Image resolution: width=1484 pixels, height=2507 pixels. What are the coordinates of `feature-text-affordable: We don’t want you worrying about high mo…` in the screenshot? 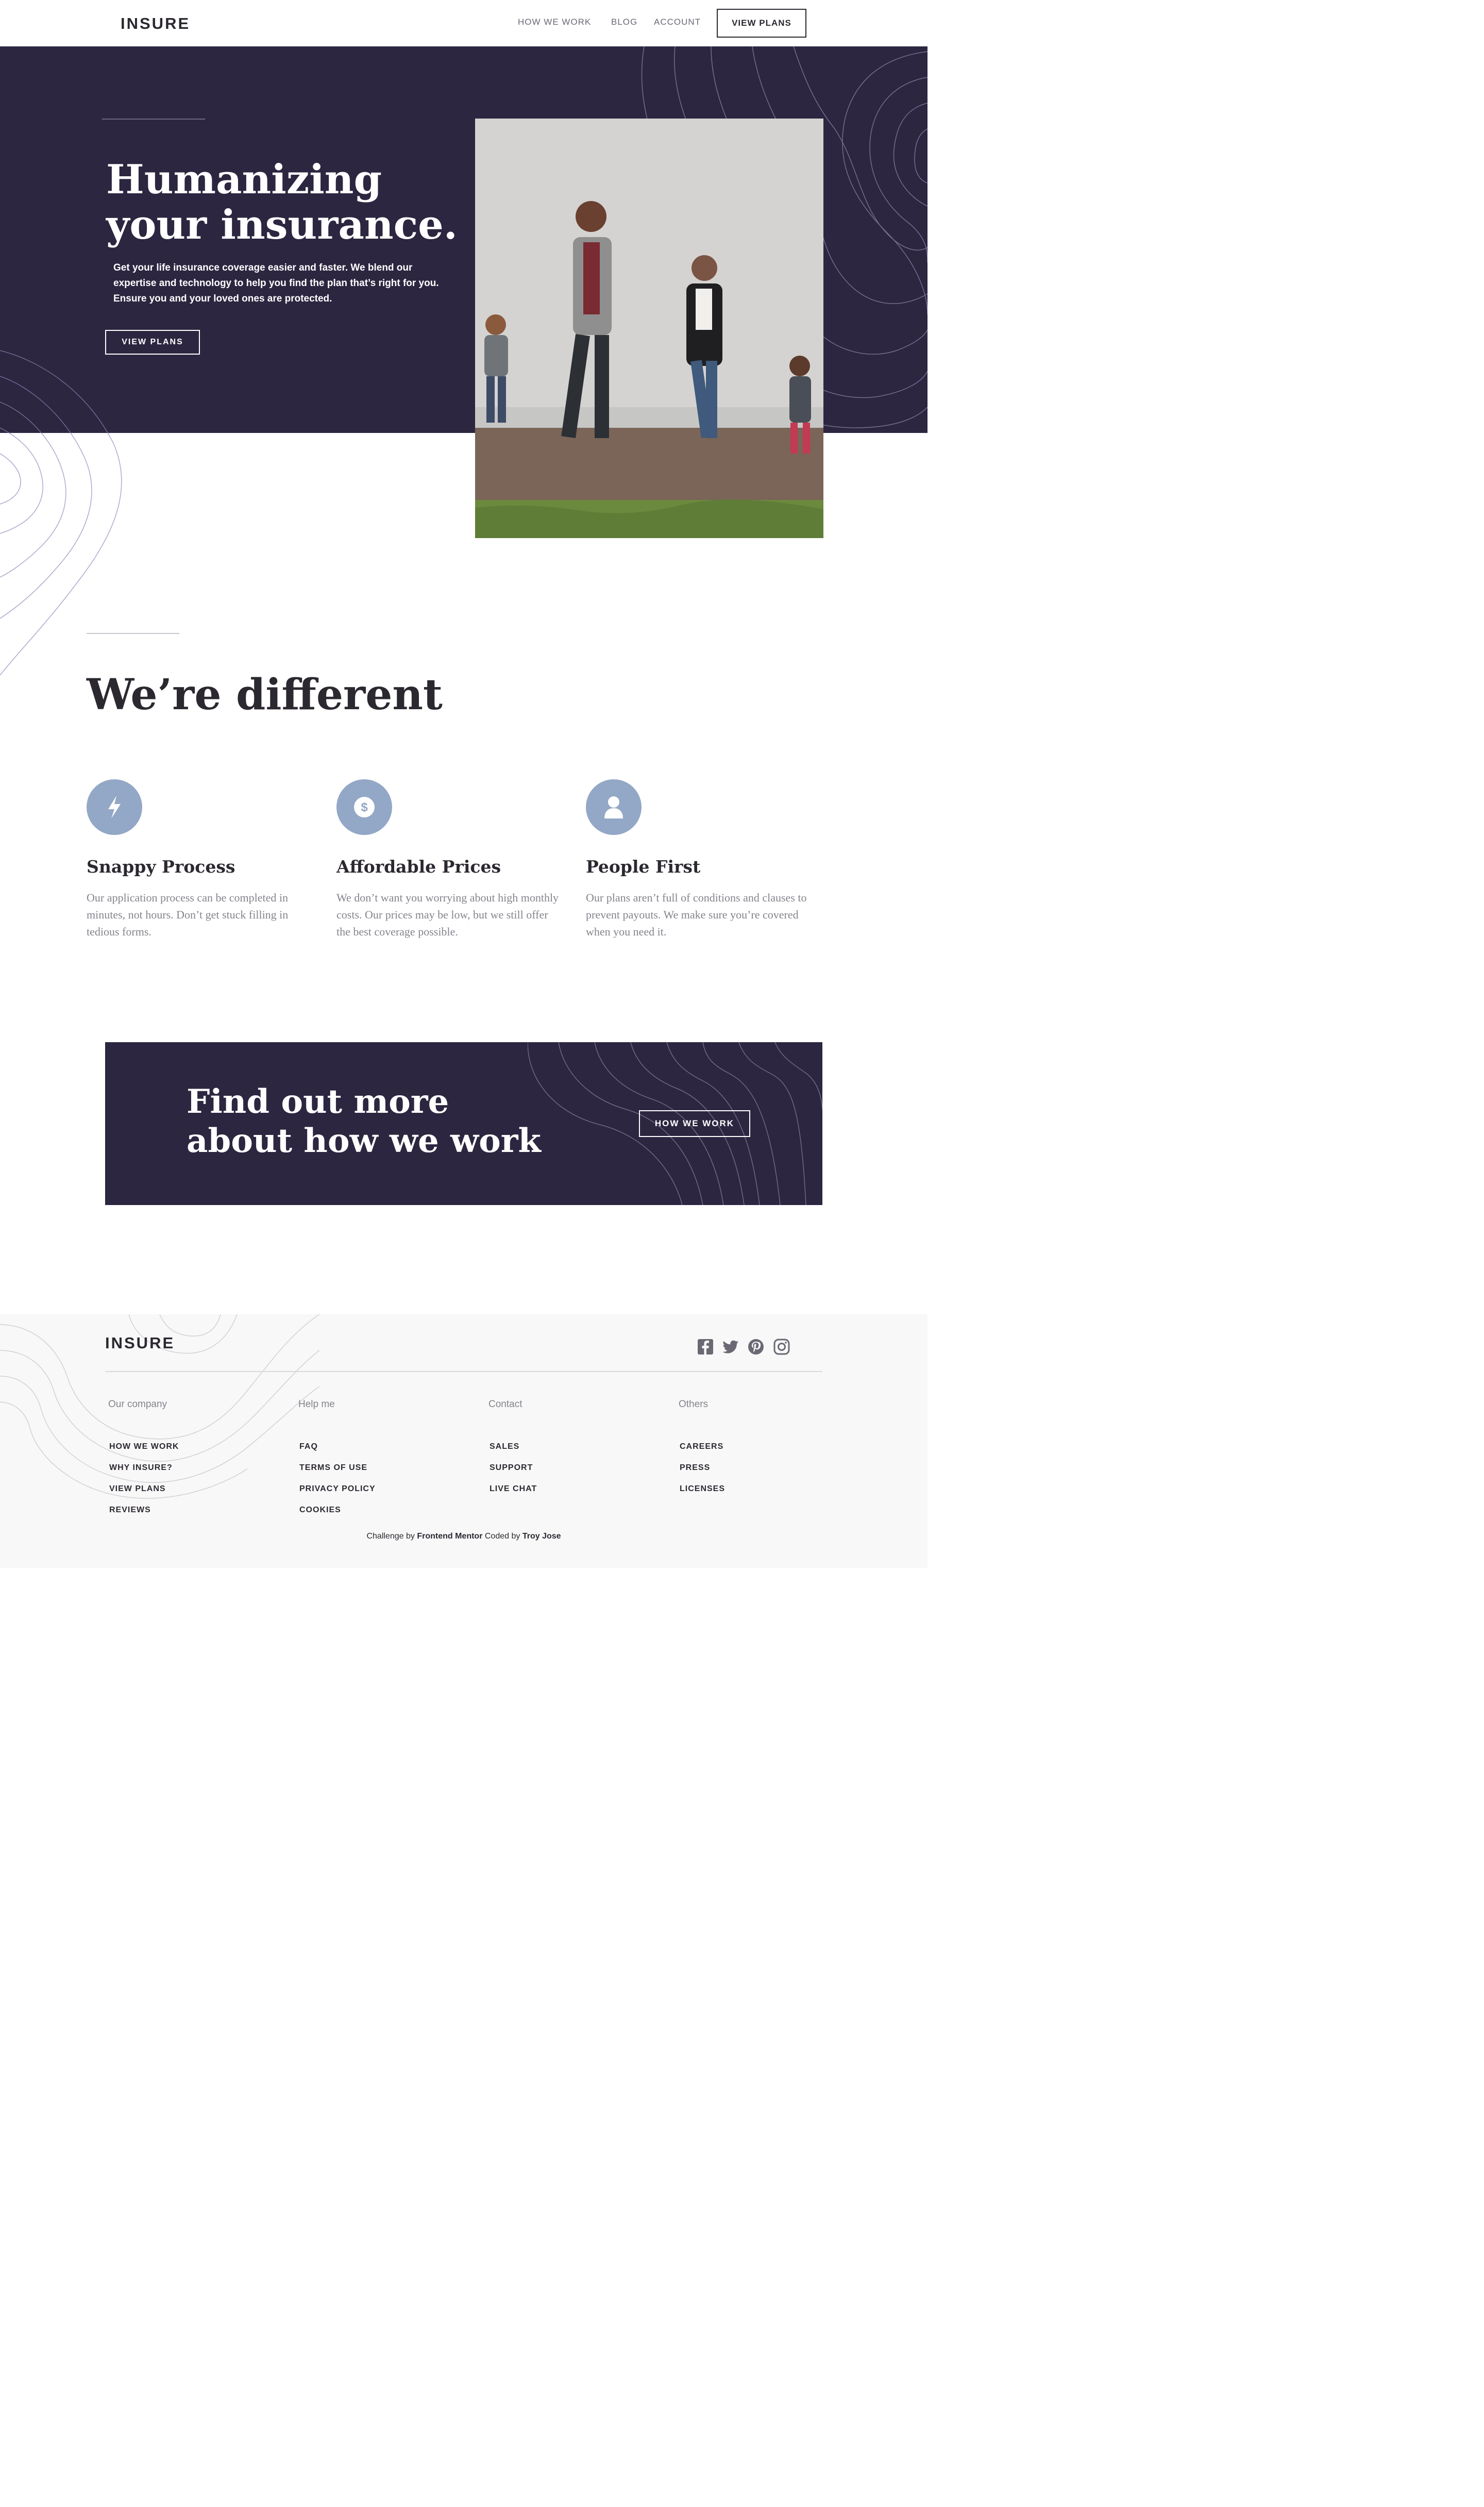 It's located at (447, 914).